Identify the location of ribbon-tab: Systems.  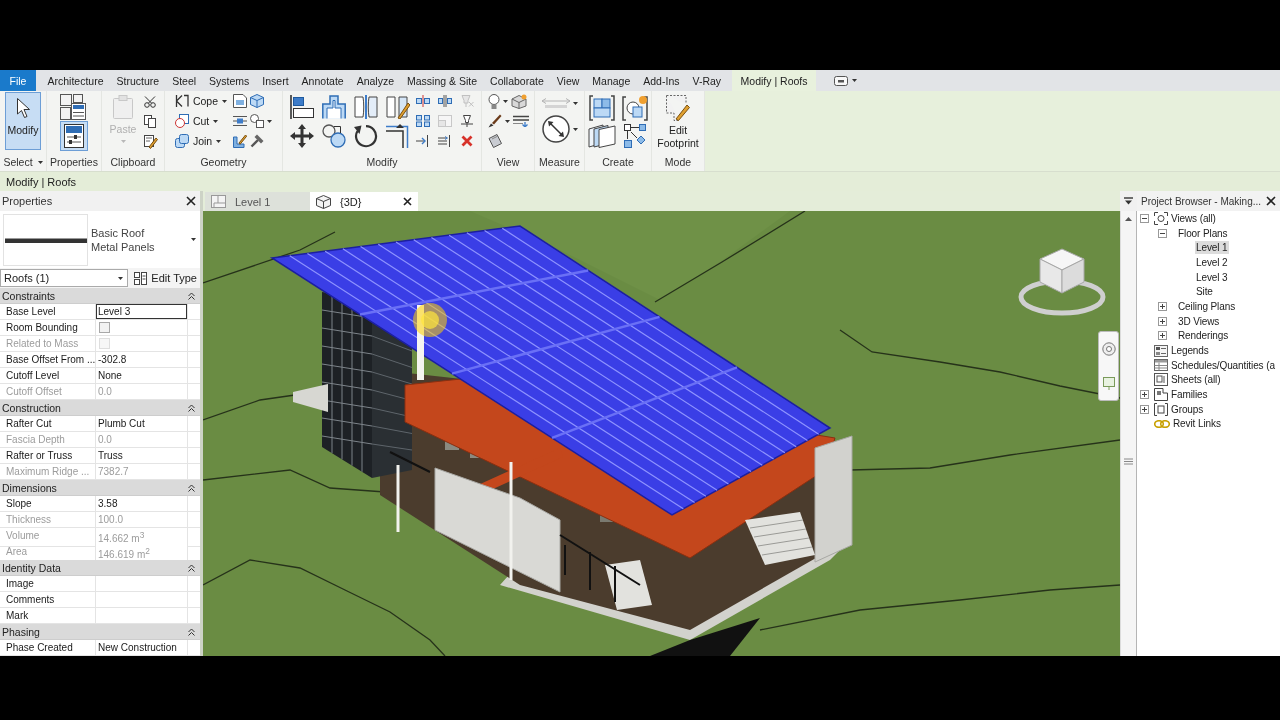
(229, 80).